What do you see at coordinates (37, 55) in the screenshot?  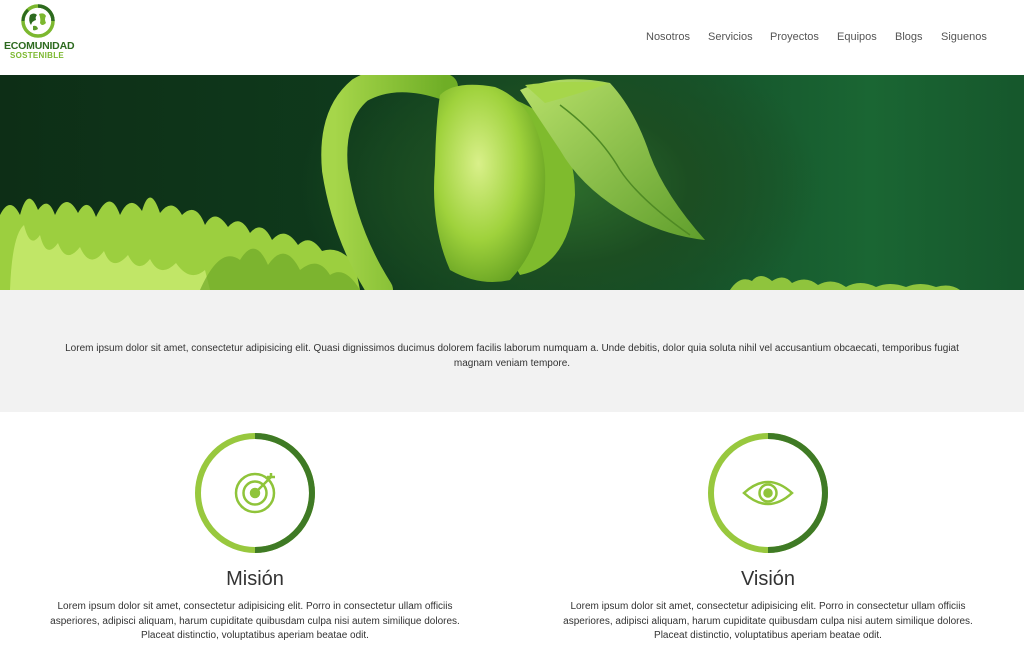 I see `brand-tagline: SOSTENIBLE` at bounding box center [37, 55].